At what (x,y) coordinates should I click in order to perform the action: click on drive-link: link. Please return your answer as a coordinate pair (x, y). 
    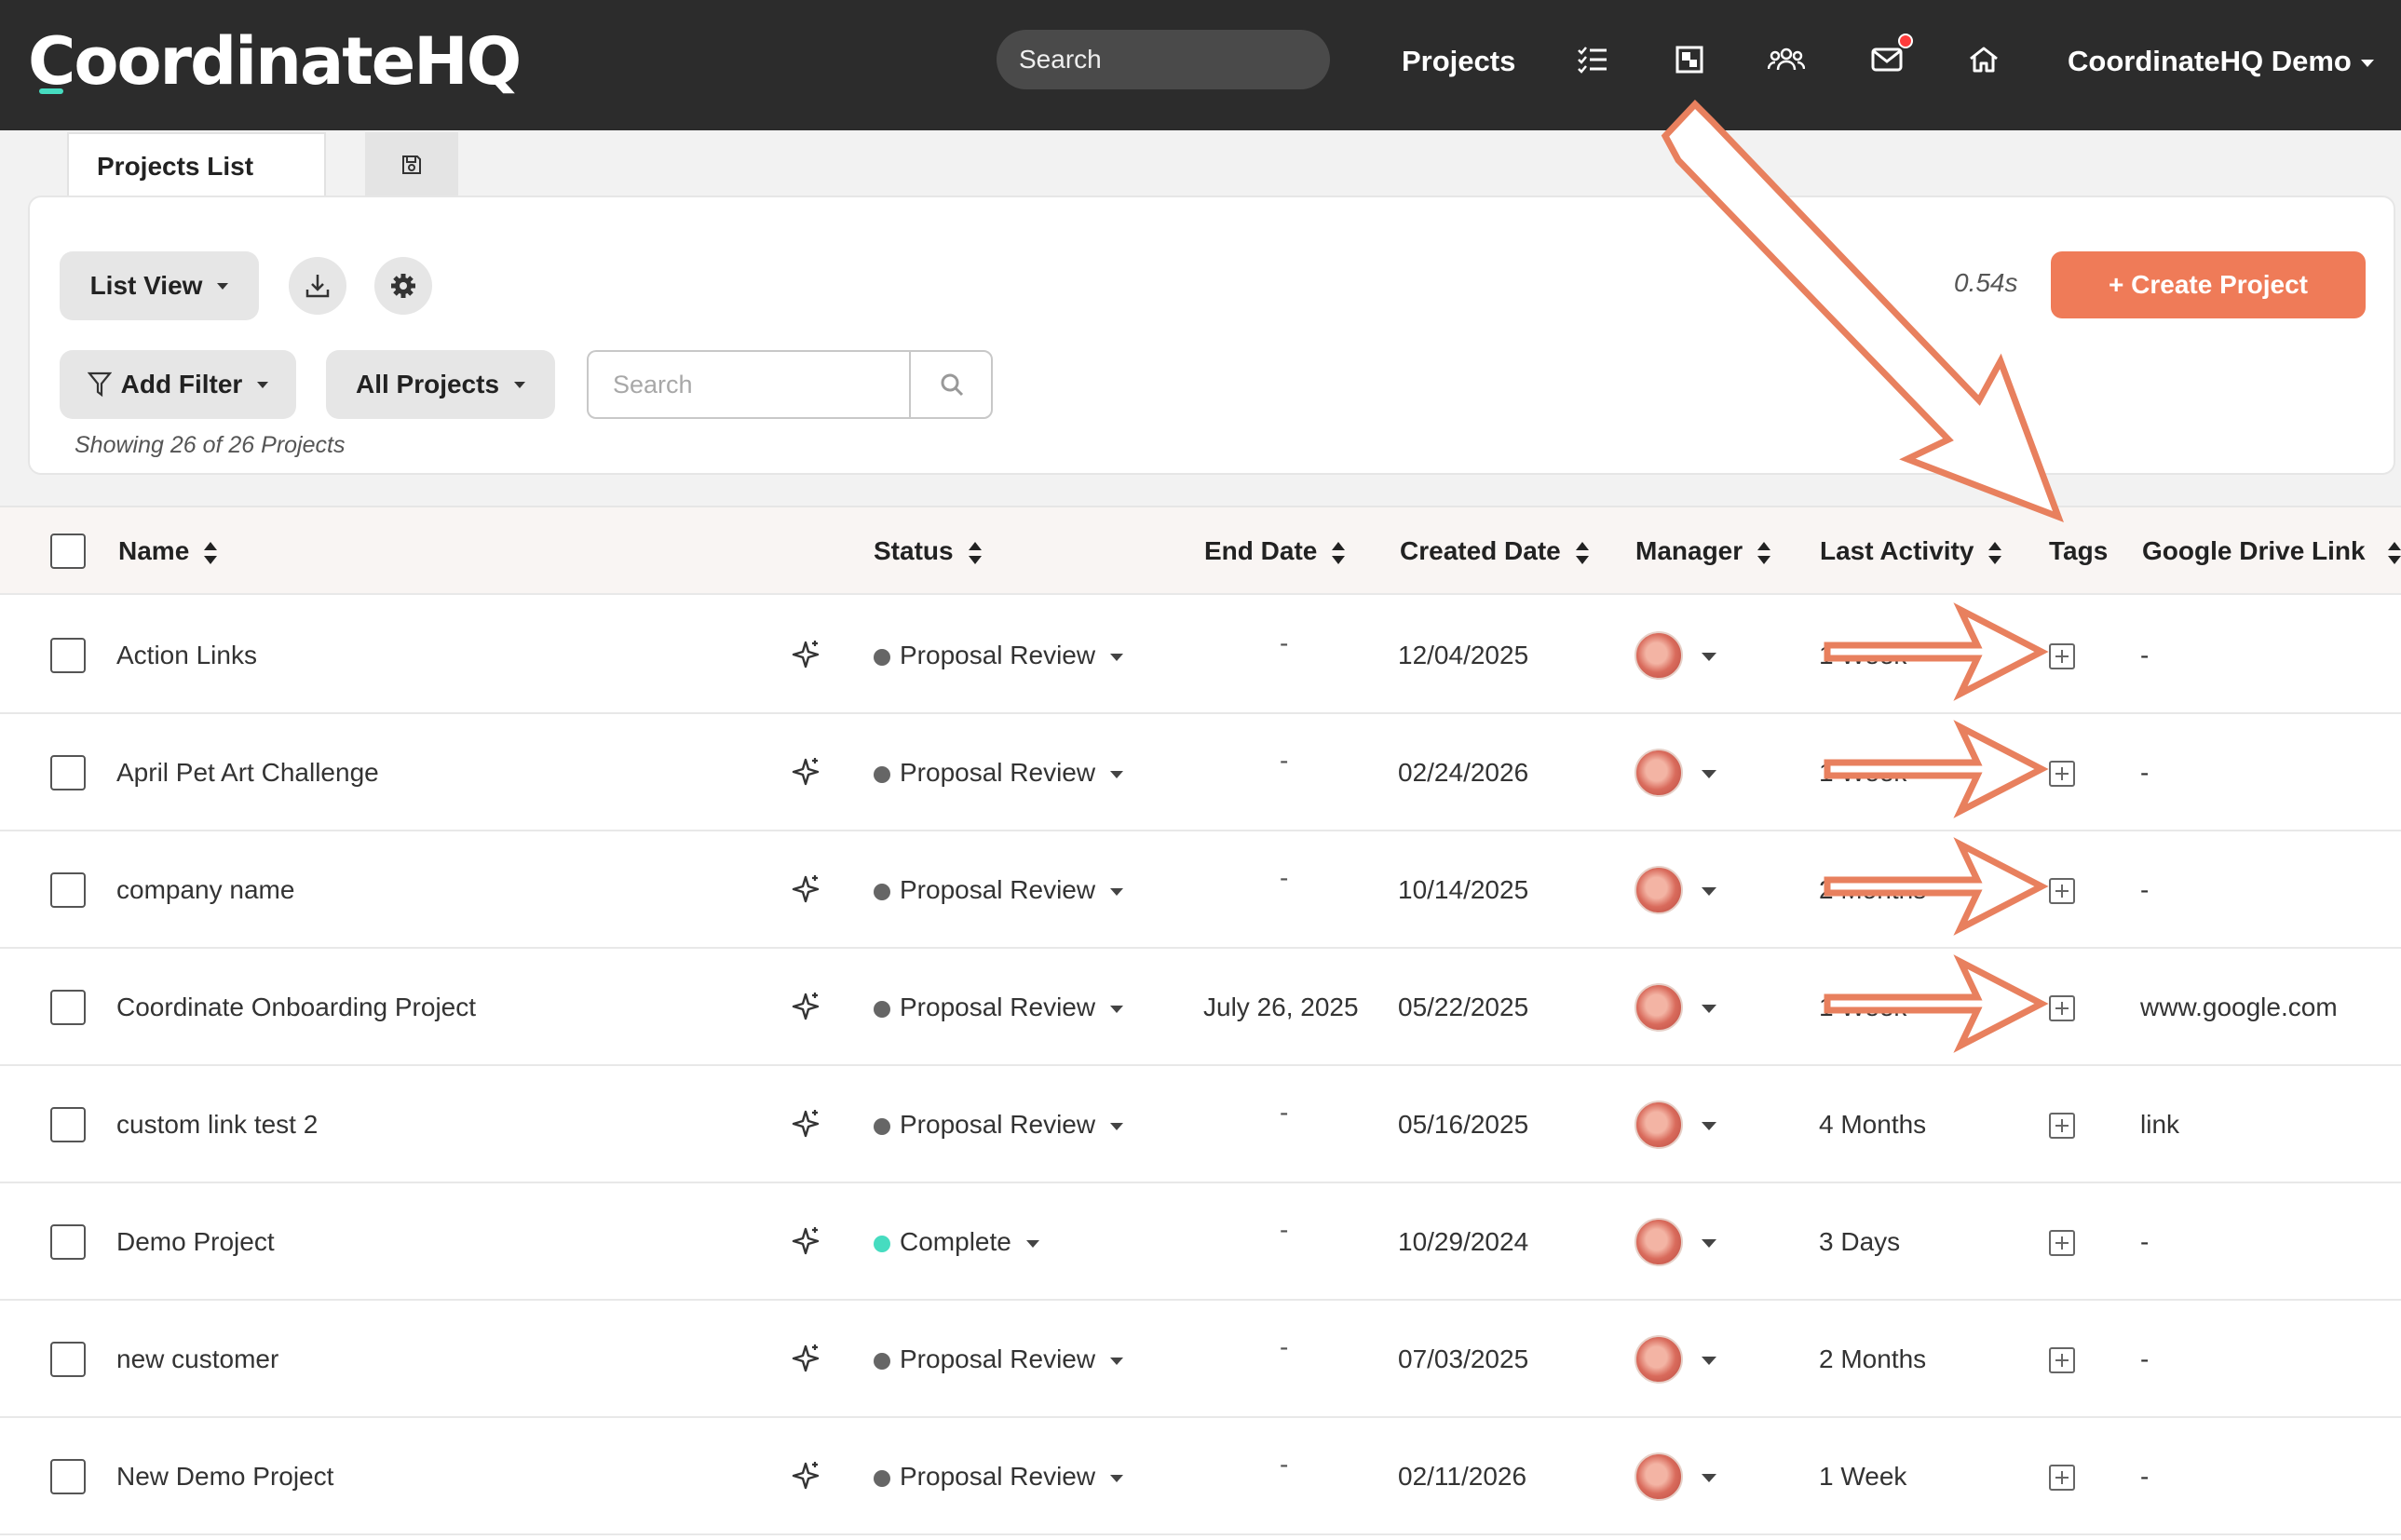
    Looking at the image, I should click on (2159, 1124).